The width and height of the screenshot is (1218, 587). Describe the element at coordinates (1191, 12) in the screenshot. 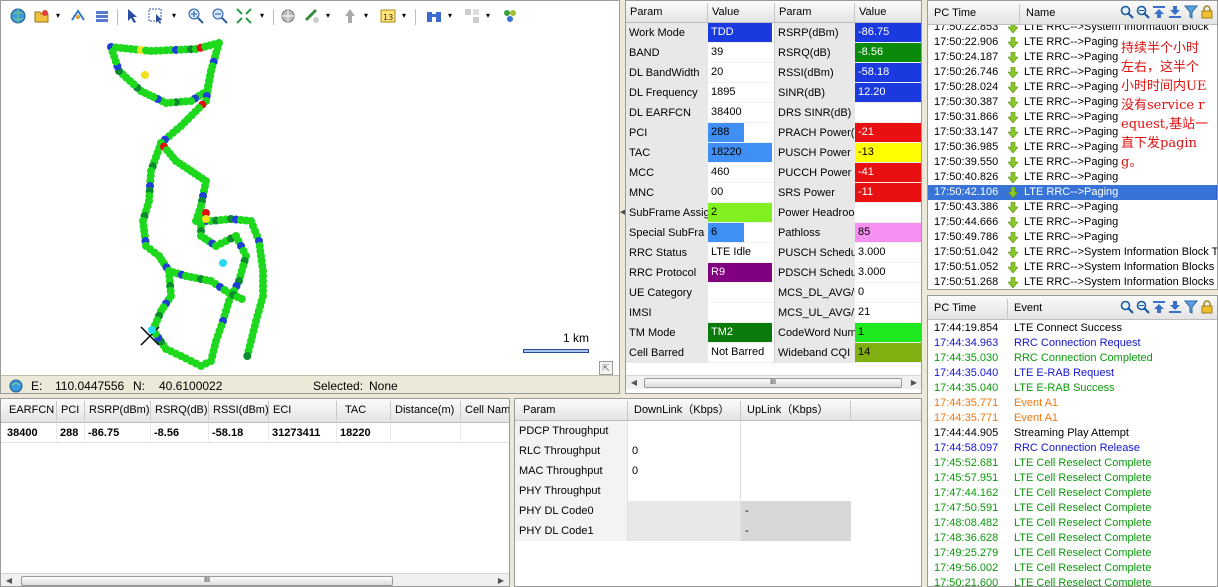

I see `filter-icon` at that location.